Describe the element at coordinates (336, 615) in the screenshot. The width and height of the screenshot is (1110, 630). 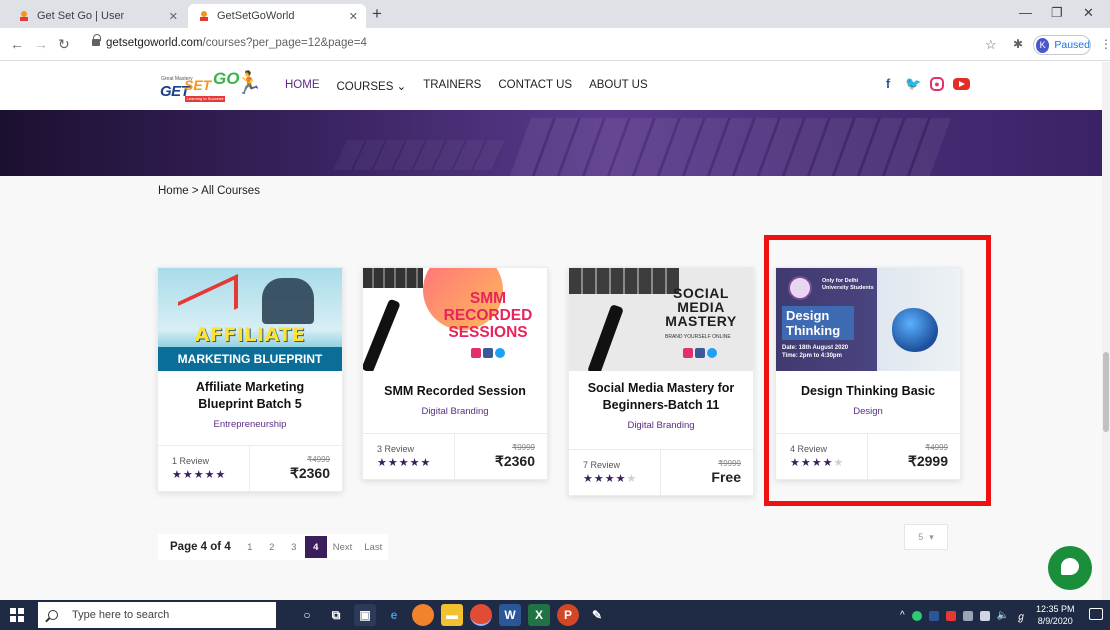
I see `task-view-icon: ⧉` at that location.